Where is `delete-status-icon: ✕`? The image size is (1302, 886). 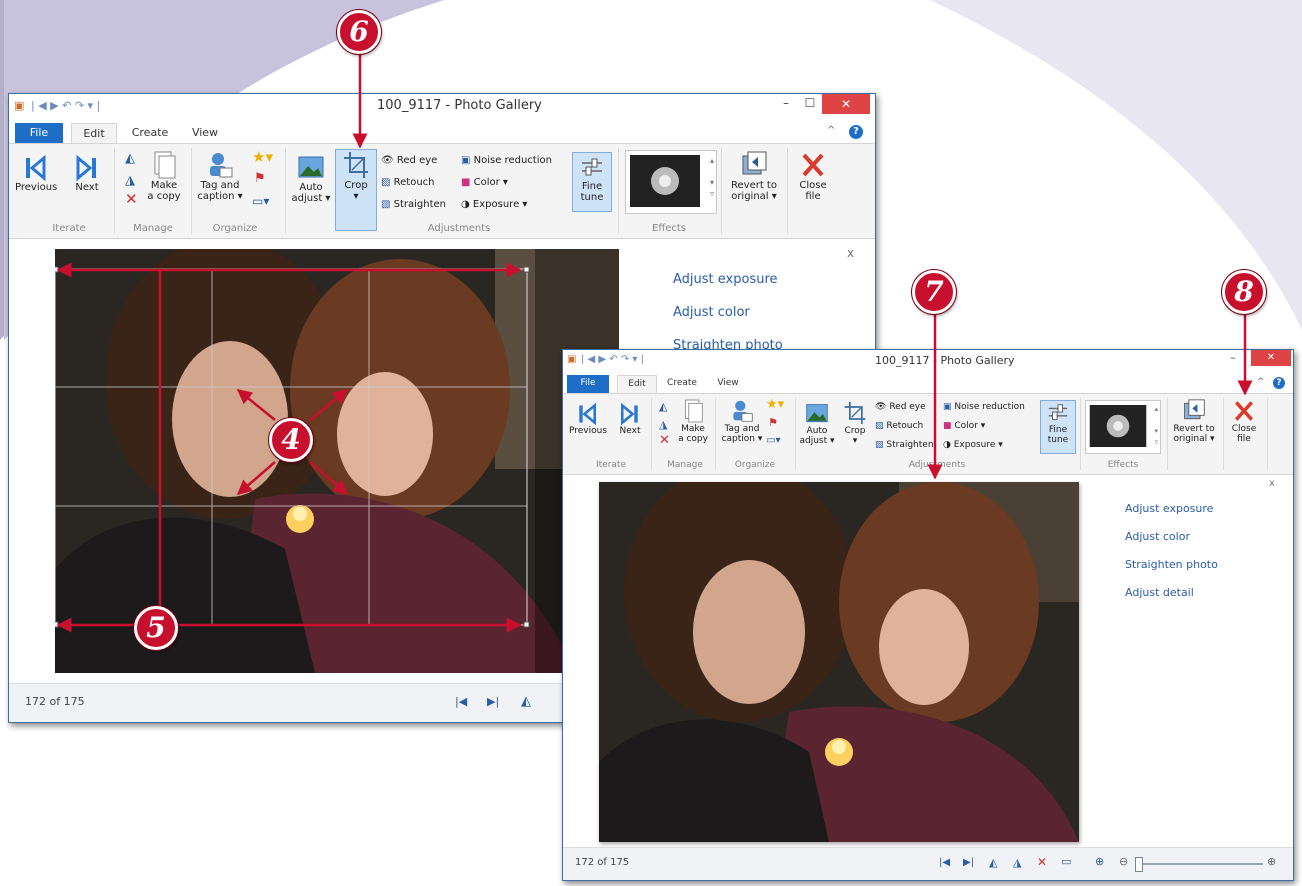 delete-status-icon: ✕ is located at coordinates (1042, 862).